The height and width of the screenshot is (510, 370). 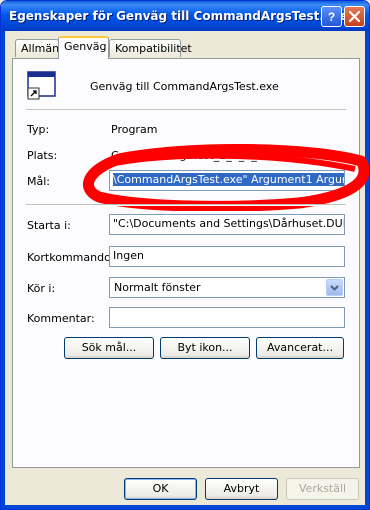 What do you see at coordinates (41, 288) in the screenshot?
I see `run-label: Kör i:` at bounding box center [41, 288].